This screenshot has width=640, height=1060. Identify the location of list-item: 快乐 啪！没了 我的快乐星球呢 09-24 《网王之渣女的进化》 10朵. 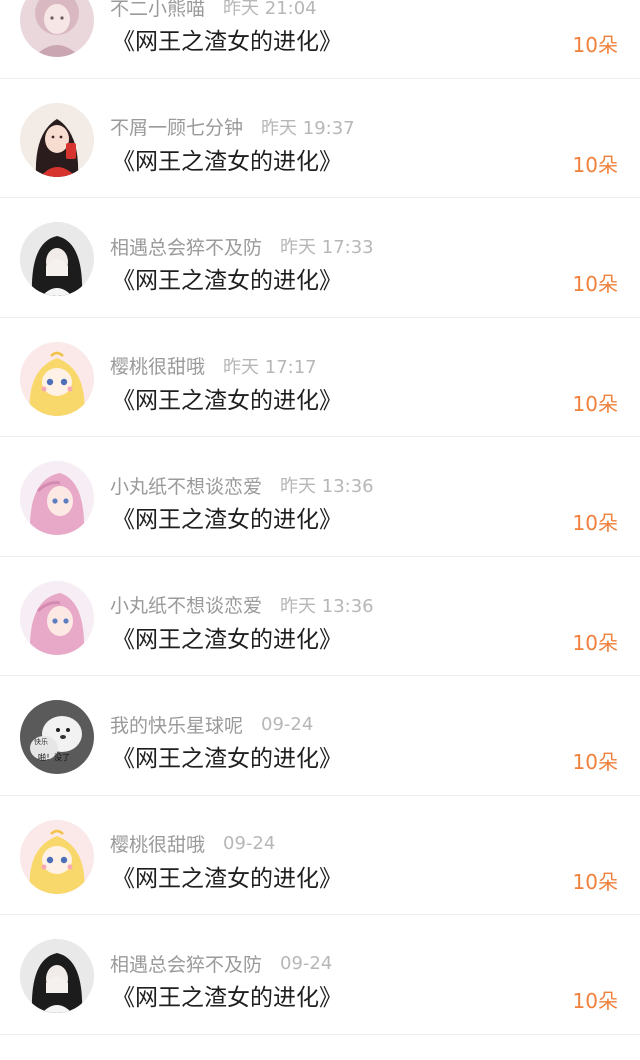
(320, 736).